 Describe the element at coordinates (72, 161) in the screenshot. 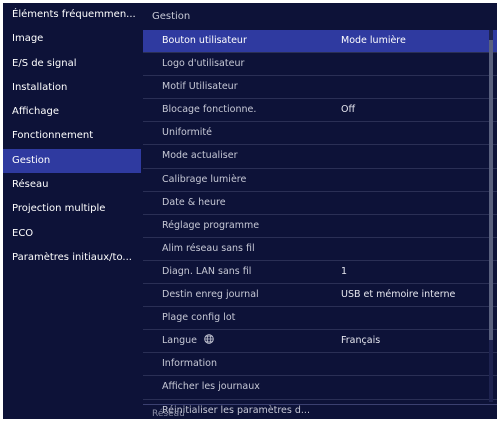

I see `sidebar-item-management: Gestion` at that location.